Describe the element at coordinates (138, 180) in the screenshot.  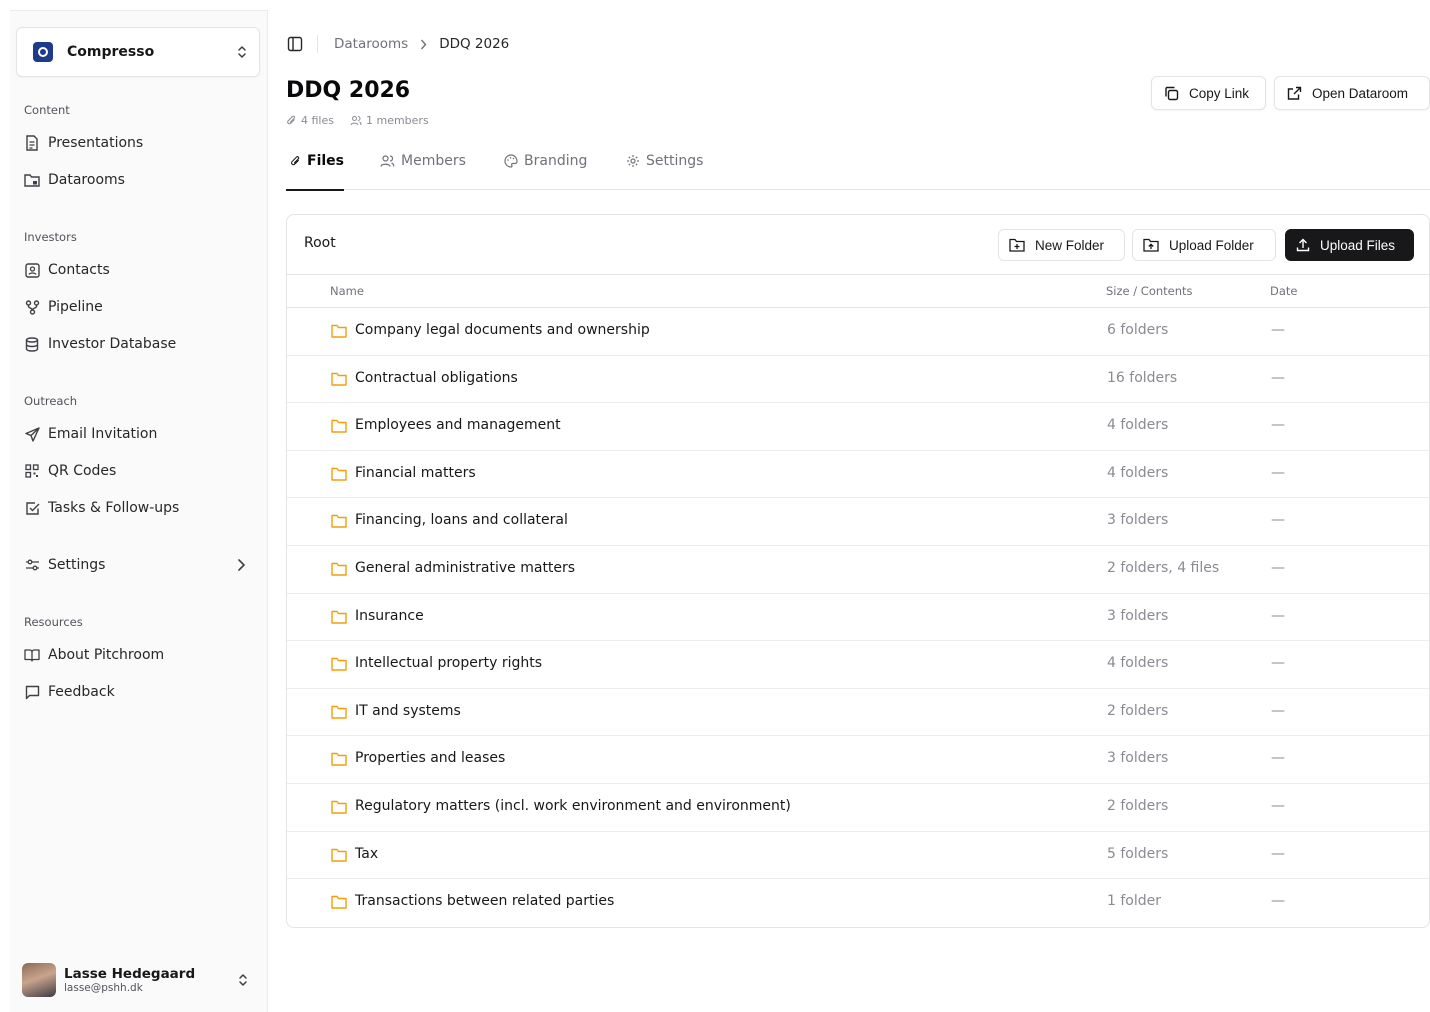
I see `sidebar-item-datarooms: Datarooms` at that location.